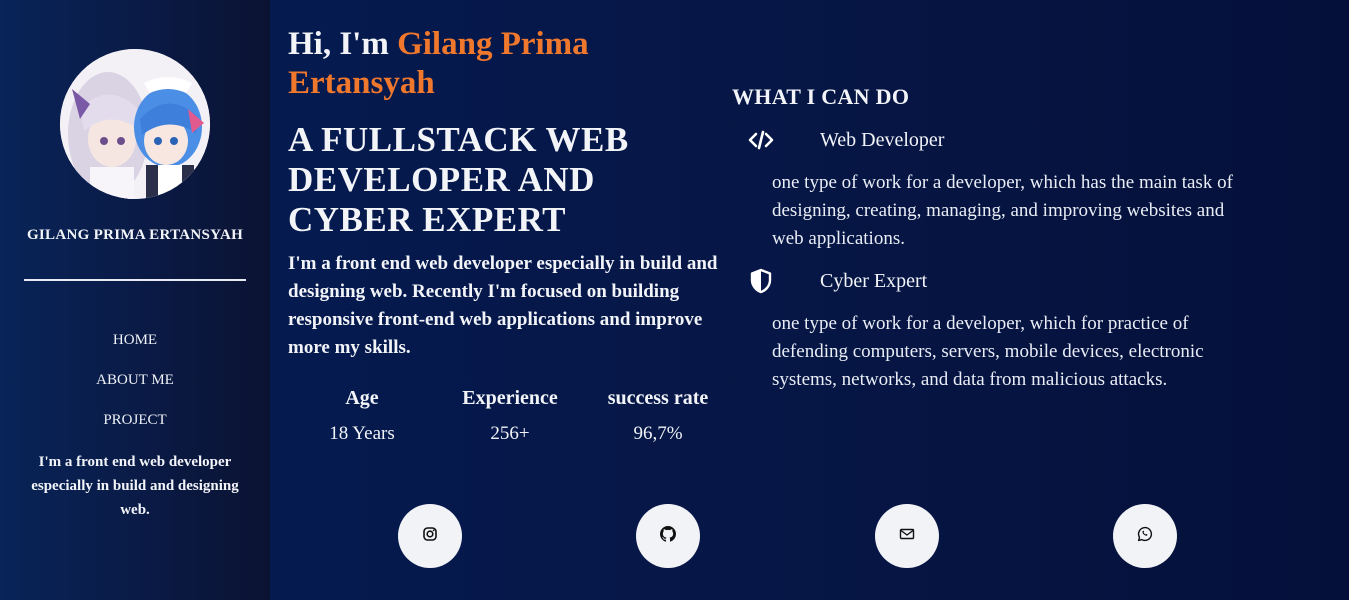  What do you see at coordinates (362, 398) in the screenshot?
I see `stat-label: Age` at bounding box center [362, 398].